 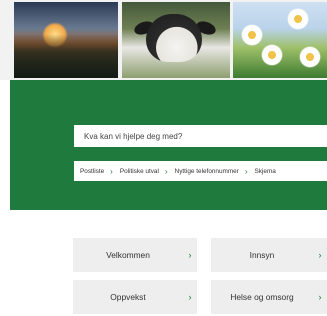 I want to click on sunset-photo, so click(x=66, y=40).